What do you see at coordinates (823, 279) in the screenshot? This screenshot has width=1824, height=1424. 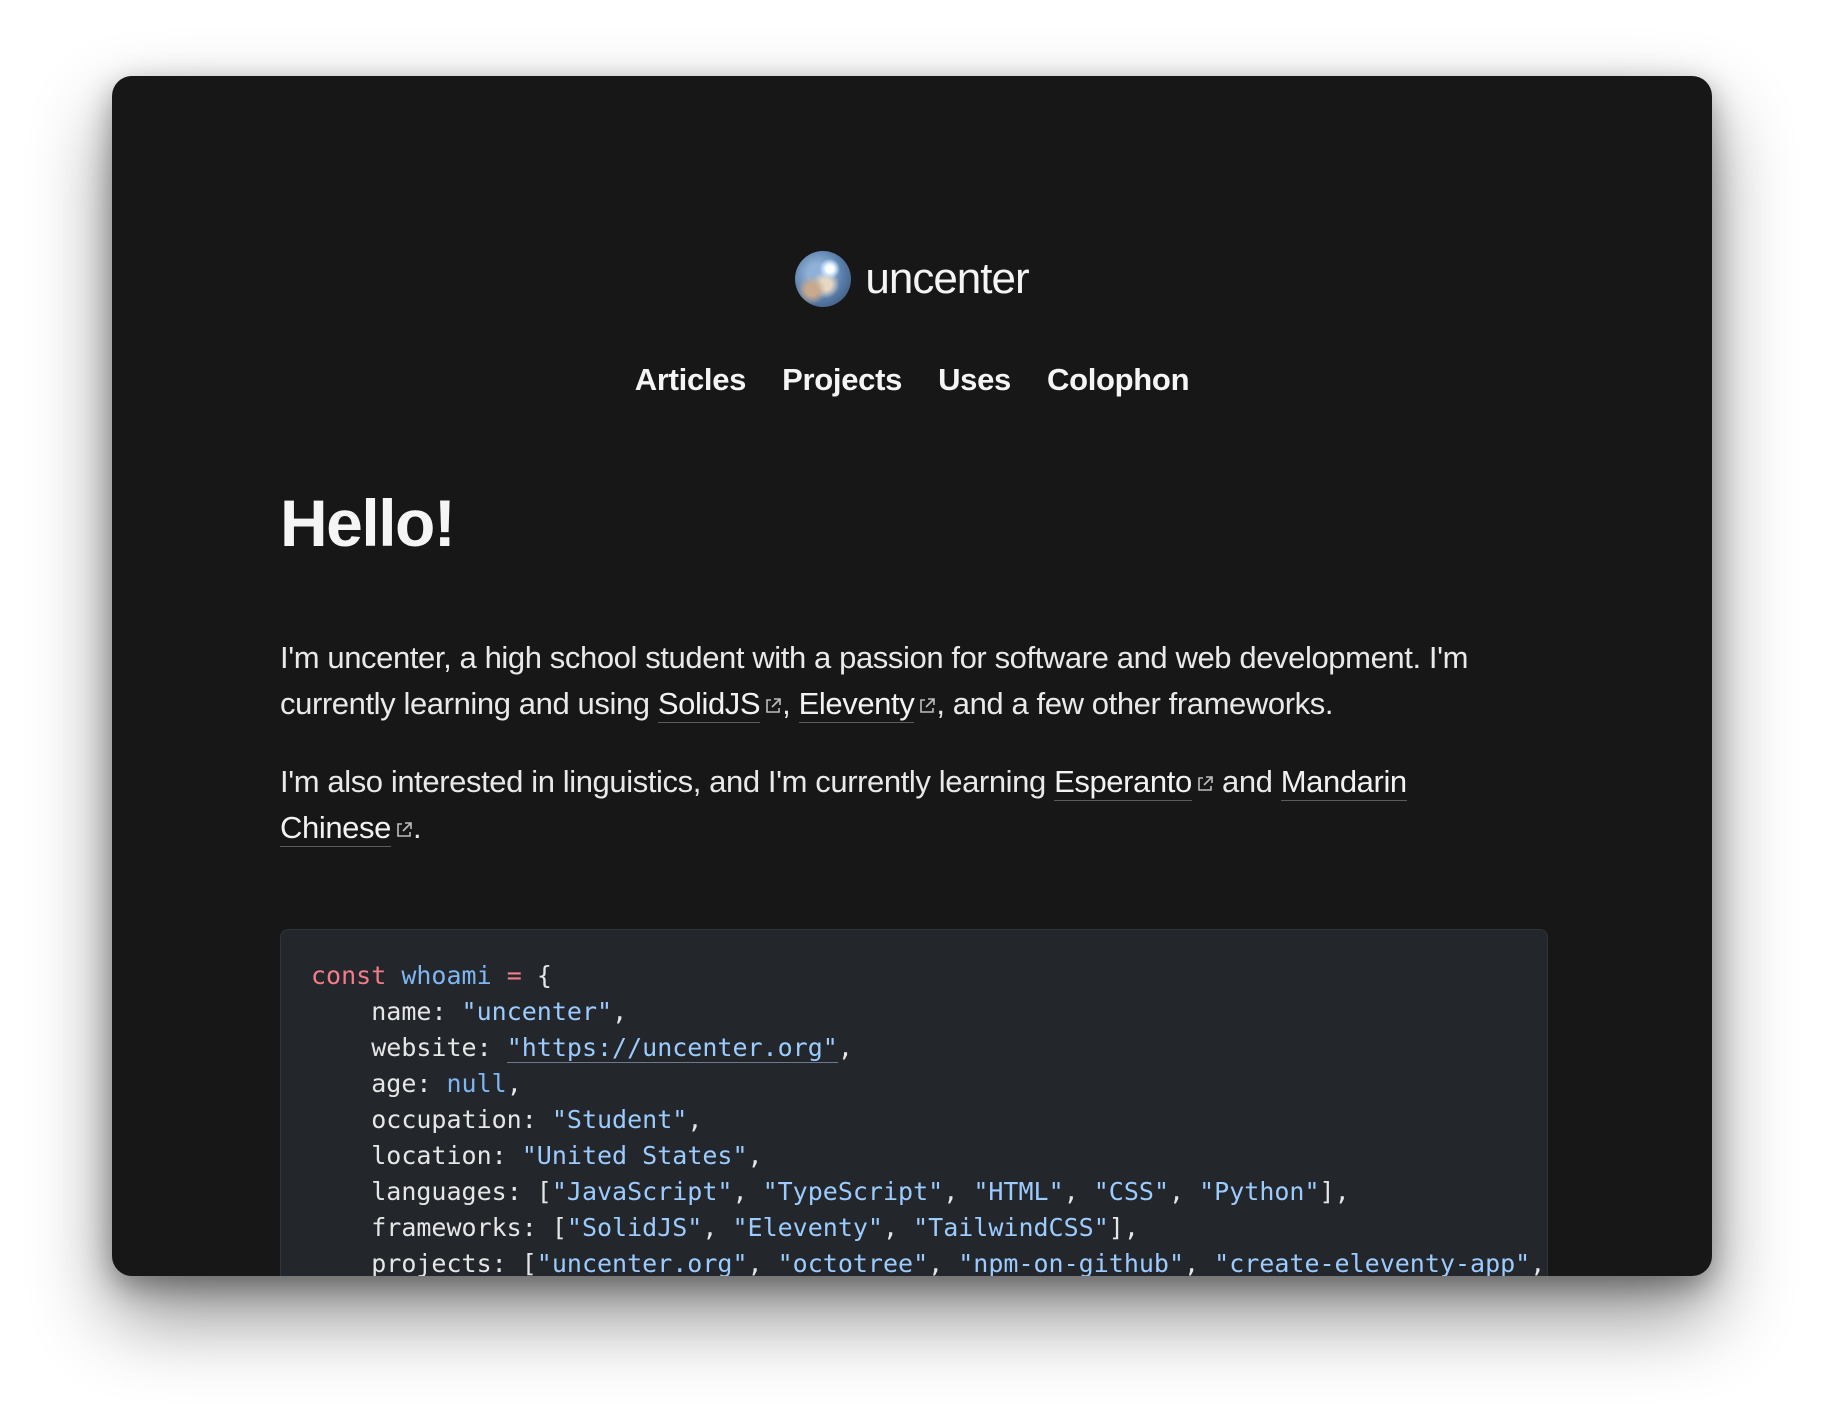 I see `avatar` at bounding box center [823, 279].